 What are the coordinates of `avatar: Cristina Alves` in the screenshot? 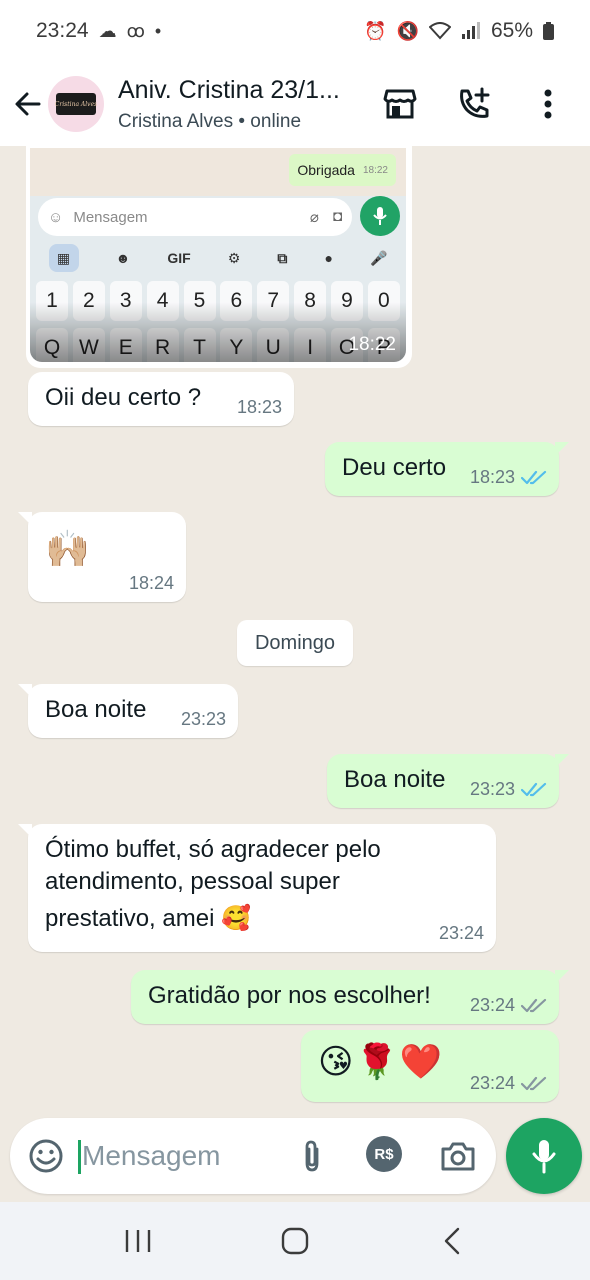 It's located at (76, 104).